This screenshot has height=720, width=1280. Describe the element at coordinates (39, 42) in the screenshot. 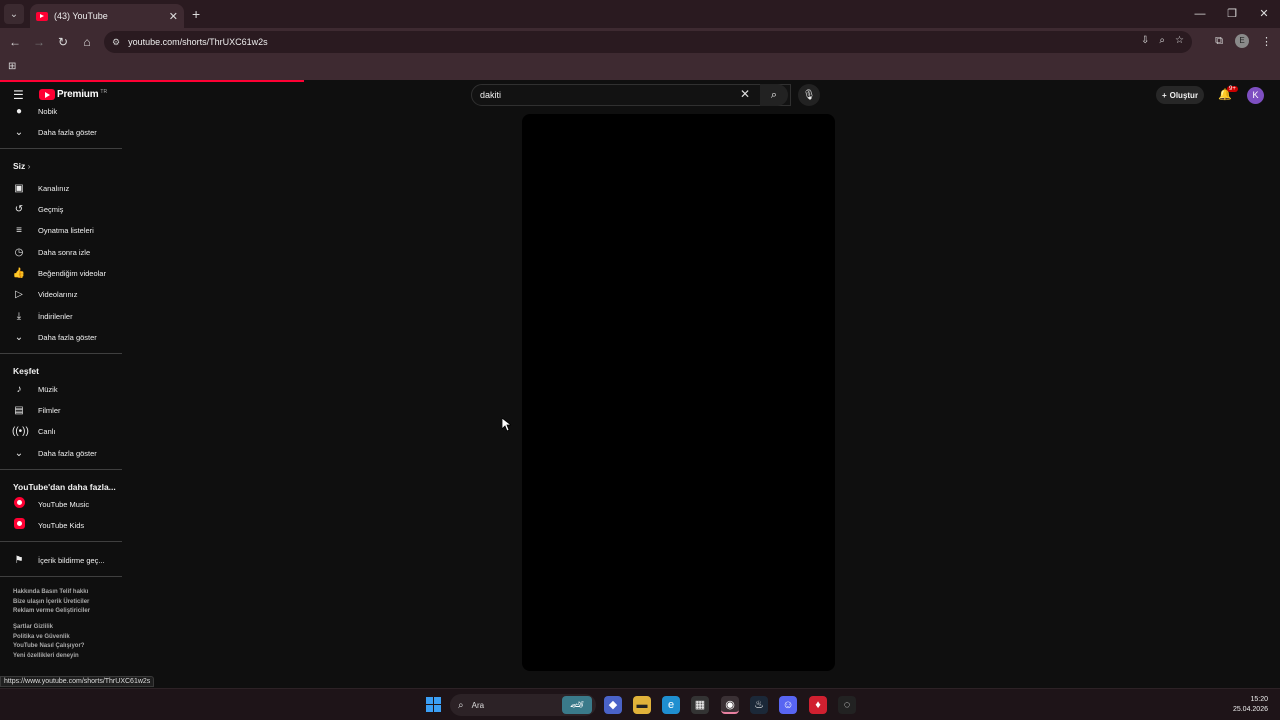

I see `forward-button: →` at that location.